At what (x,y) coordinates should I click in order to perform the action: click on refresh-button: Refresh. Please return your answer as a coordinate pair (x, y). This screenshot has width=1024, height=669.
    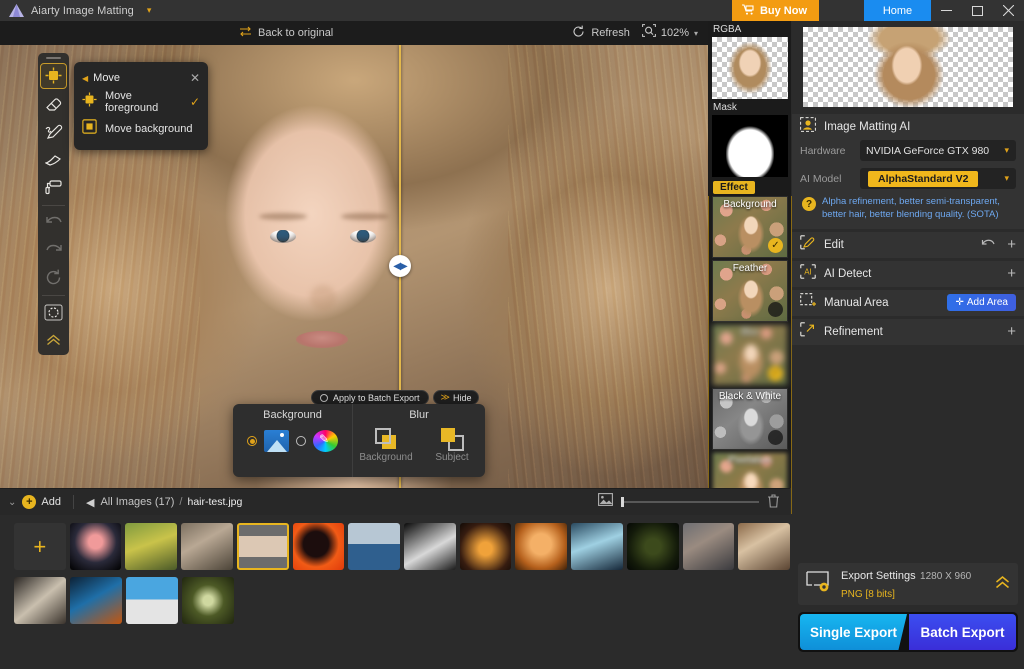
    Looking at the image, I should click on (601, 33).